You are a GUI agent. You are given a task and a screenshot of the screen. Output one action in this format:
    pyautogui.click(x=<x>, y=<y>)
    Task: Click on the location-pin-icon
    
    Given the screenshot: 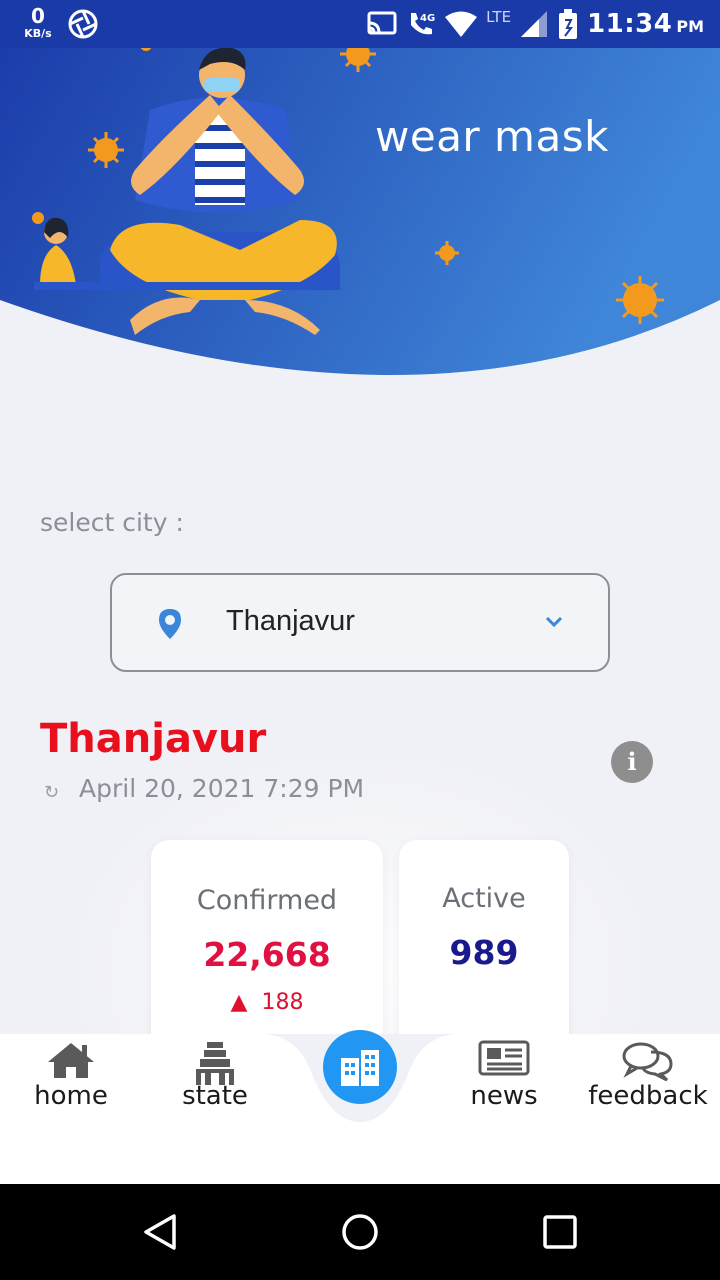 What is the action you would take?
    pyautogui.click(x=170, y=624)
    